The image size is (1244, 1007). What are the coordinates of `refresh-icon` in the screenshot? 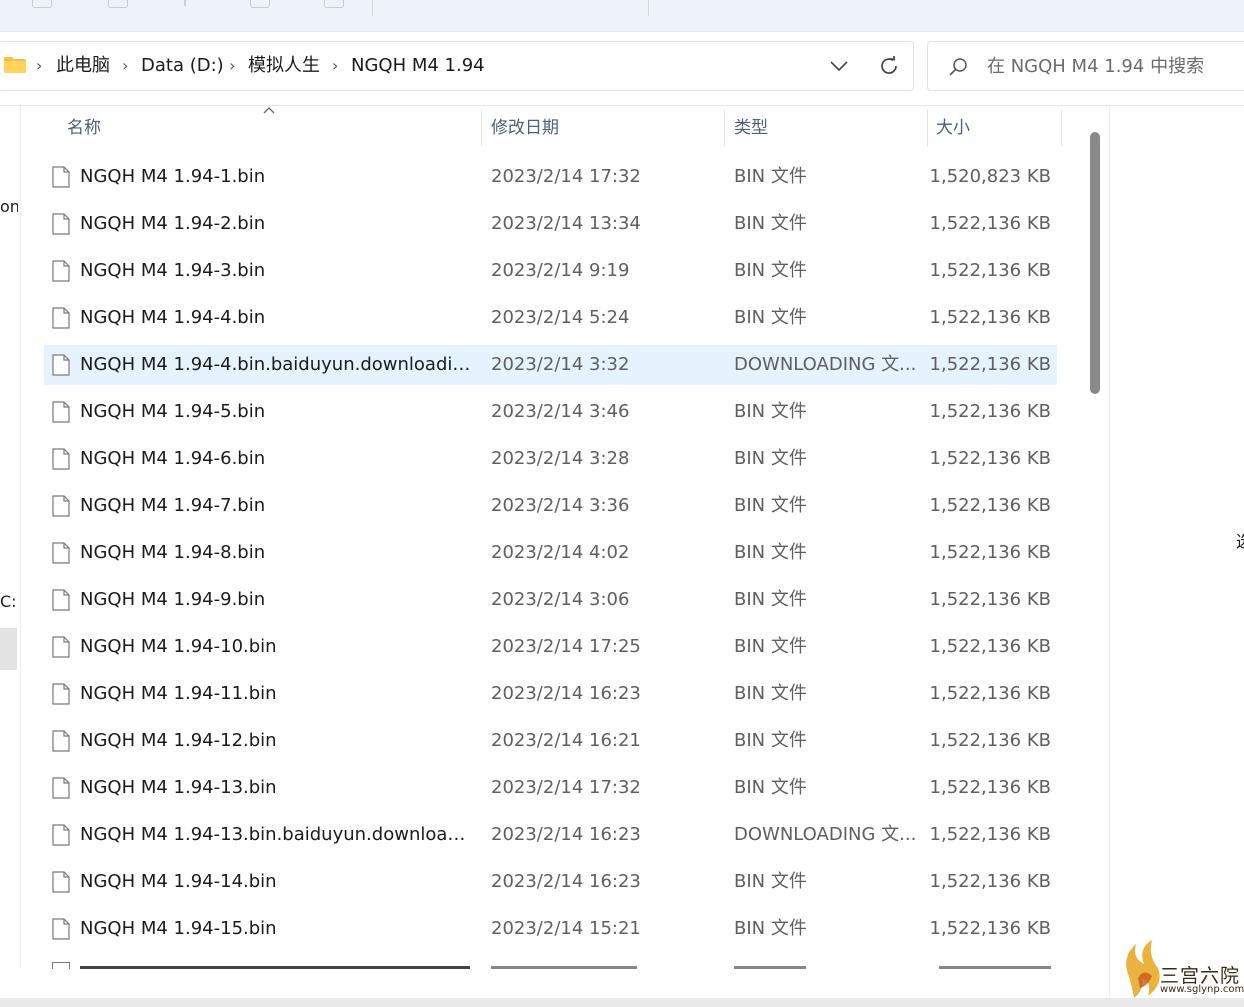 It's located at (889, 66).